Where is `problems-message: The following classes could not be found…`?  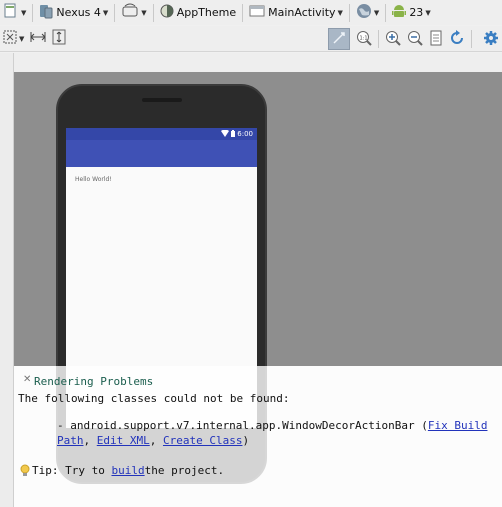 problems-message: The following classes could not be found… is located at coordinates (154, 398).